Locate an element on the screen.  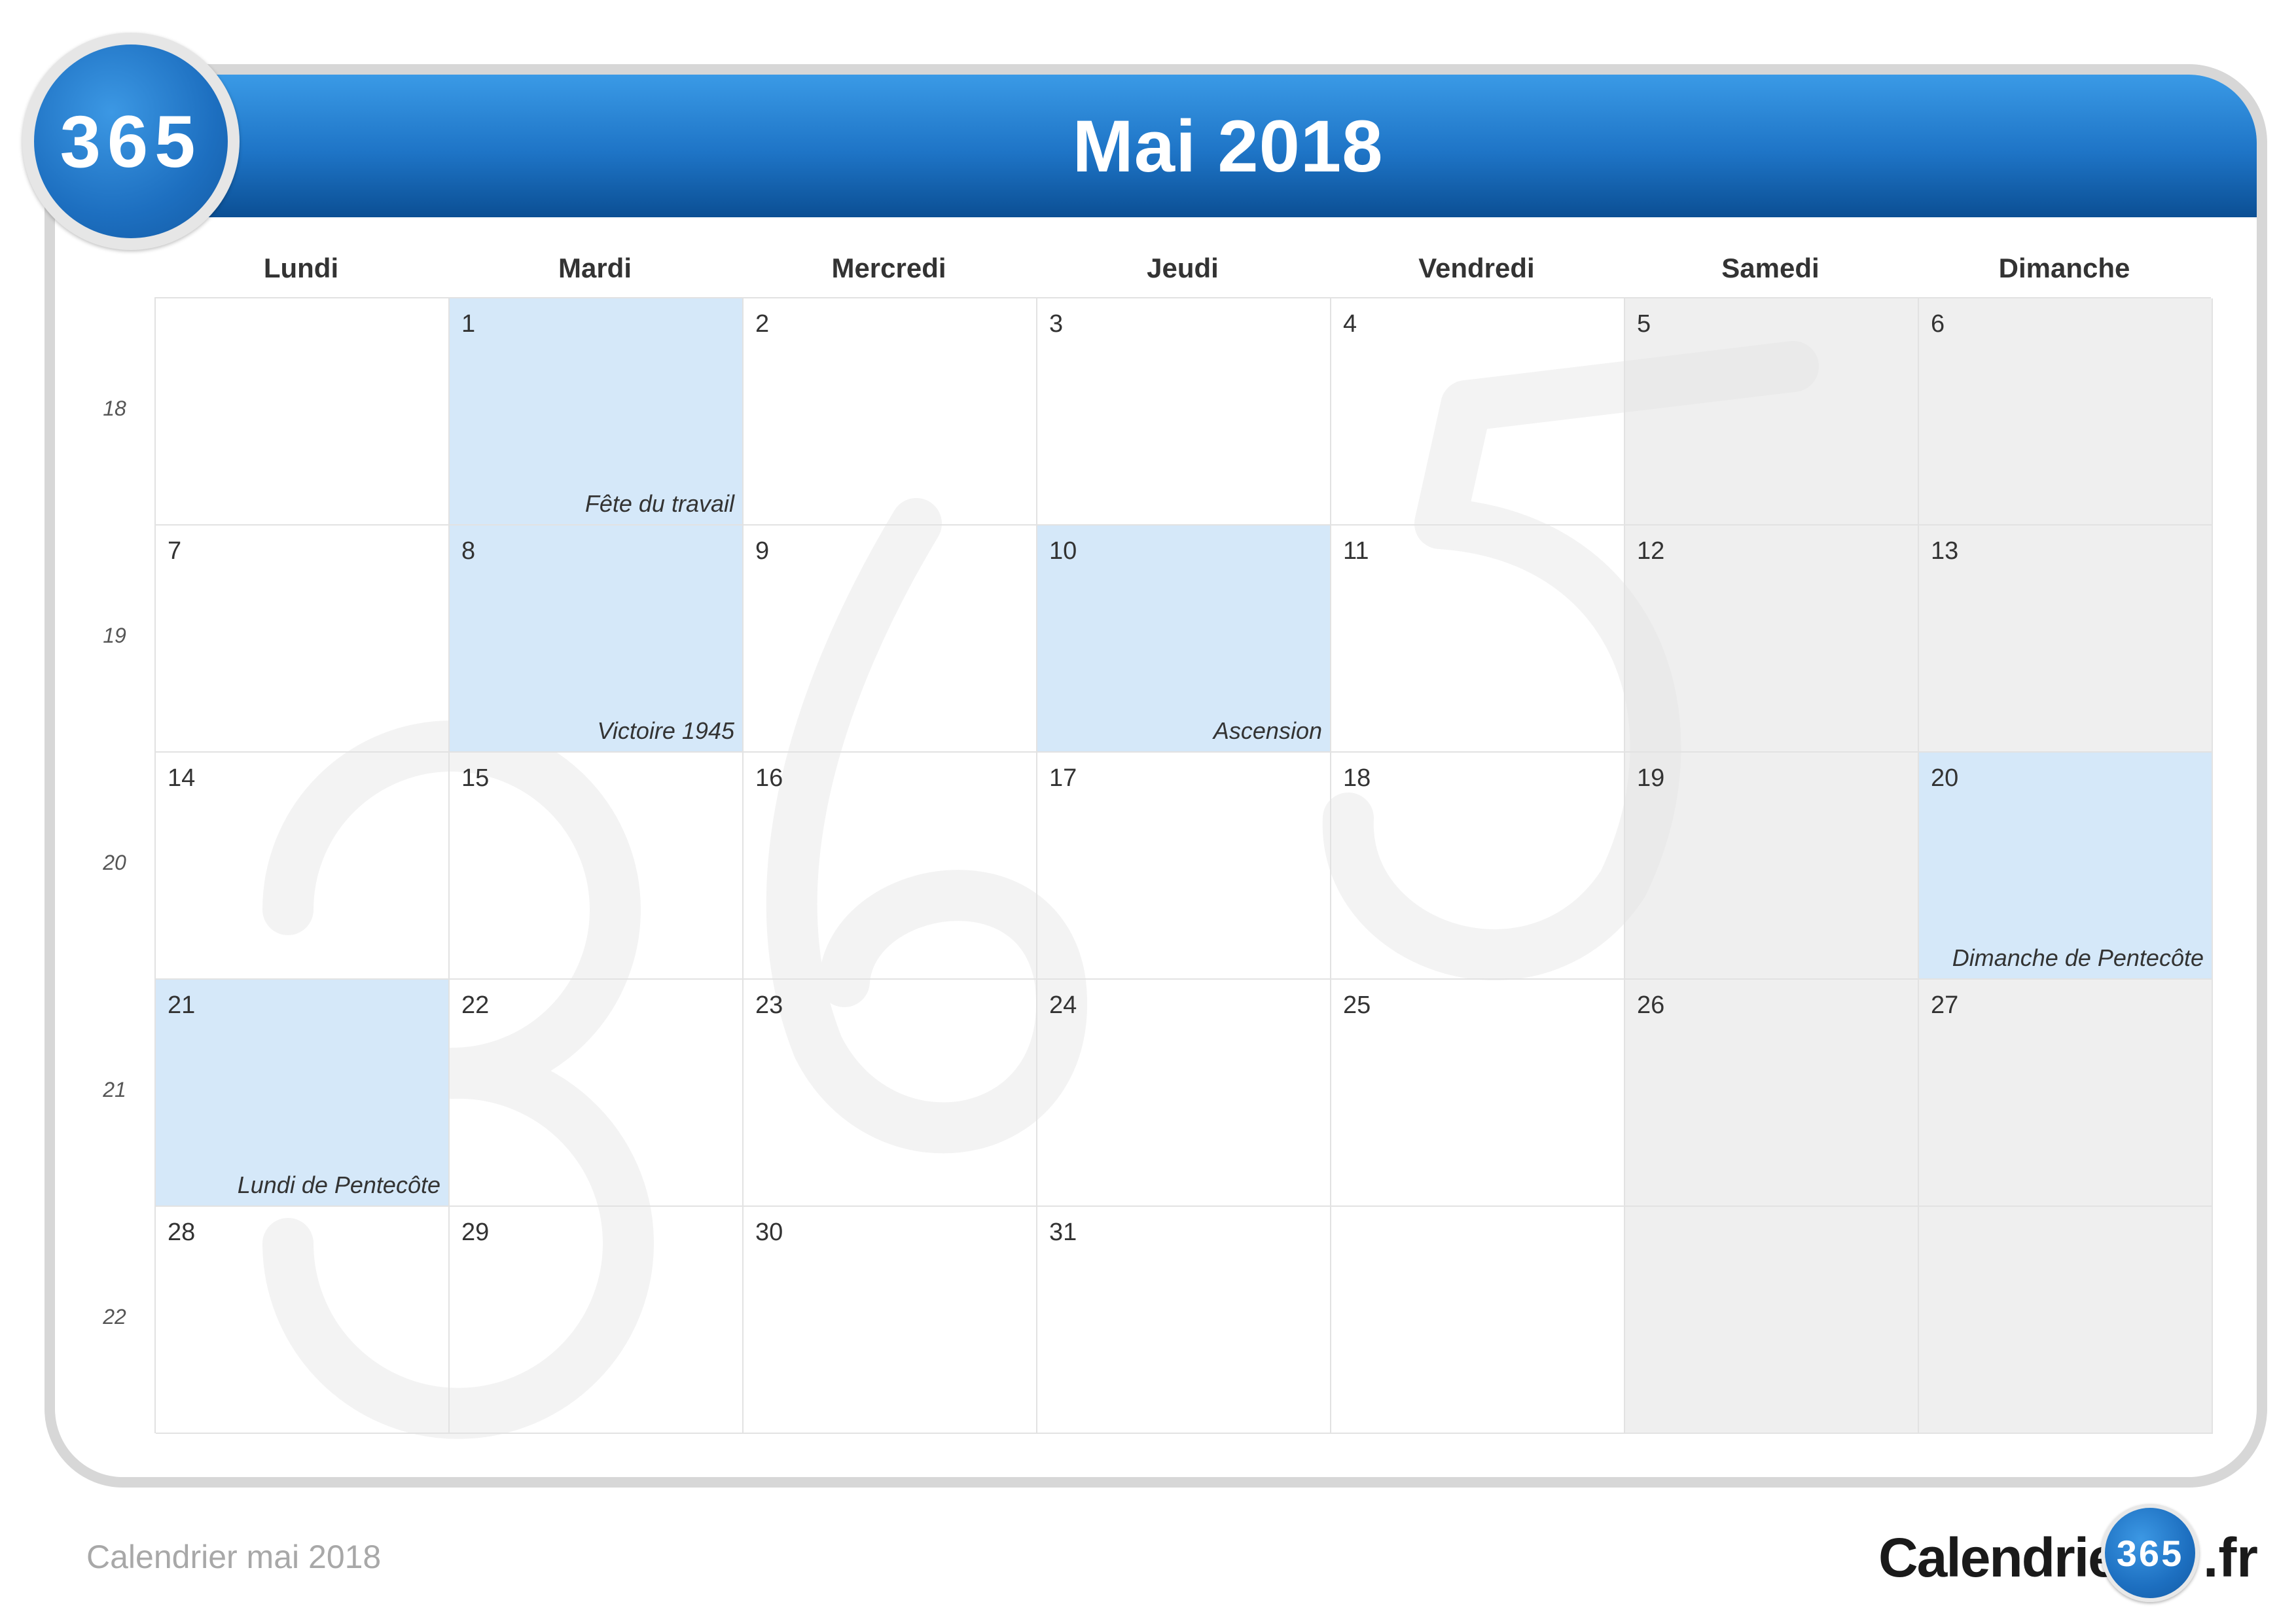
weekday-header: Mercredi is located at coordinates (888, 268).